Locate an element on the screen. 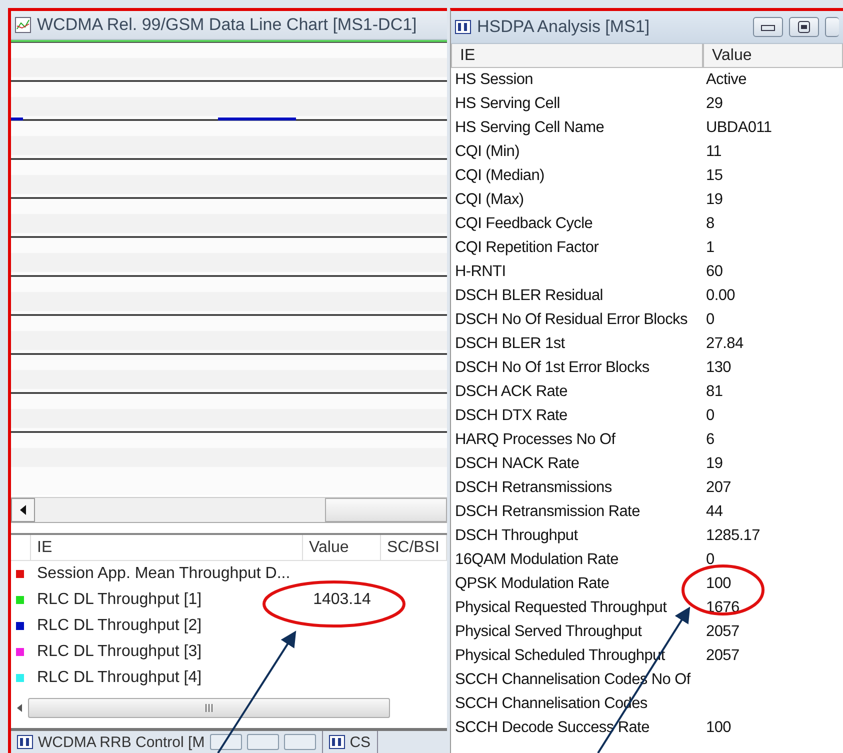 The height and width of the screenshot is (753, 843). table-cell-text: 60 is located at coordinates (714, 272).